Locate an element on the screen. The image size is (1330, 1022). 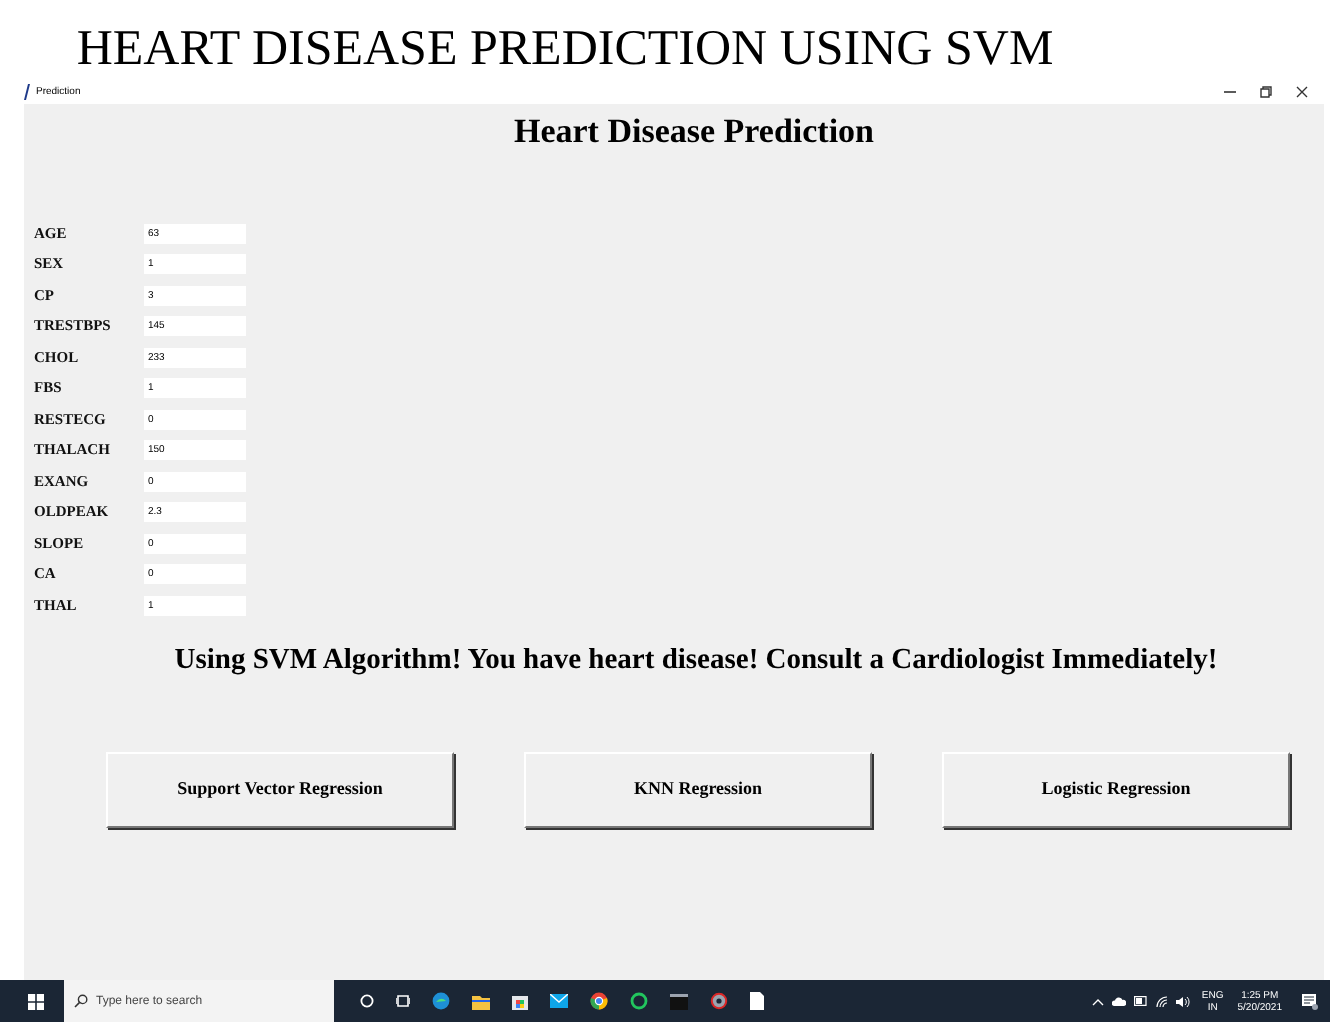
ring-icon is located at coordinates (639, 1001).